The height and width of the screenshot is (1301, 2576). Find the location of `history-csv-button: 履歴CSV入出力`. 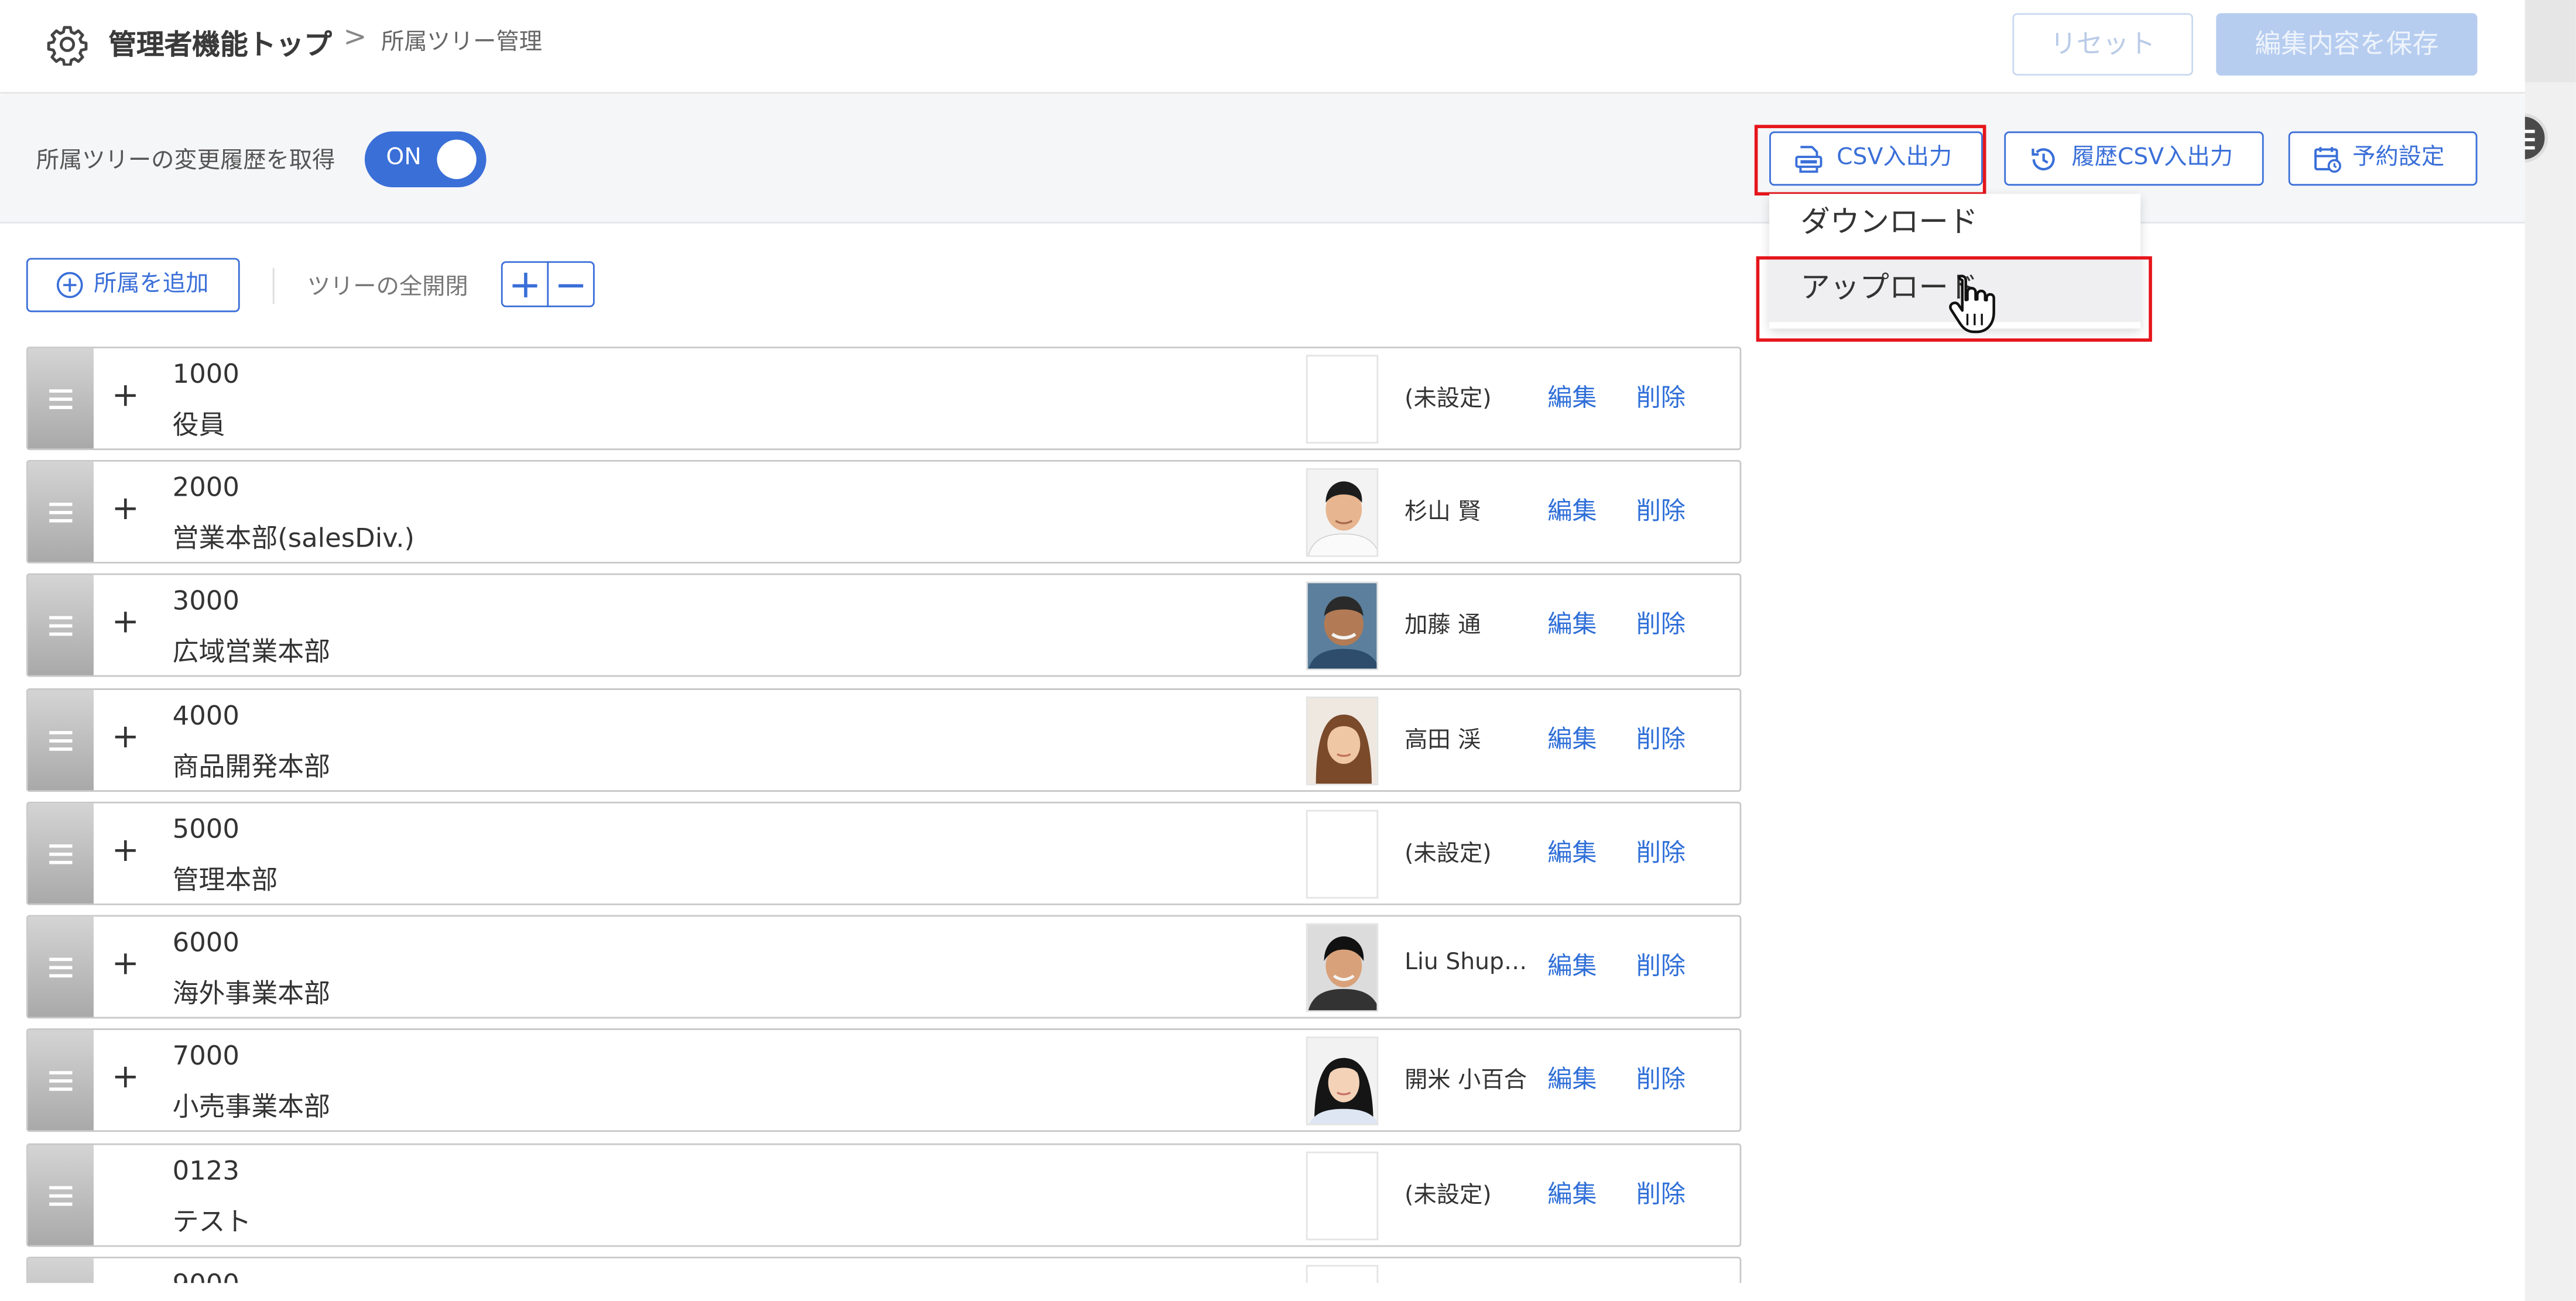

history-csv-button: 履歴CSV入出力 is located at coordinates (2134, 158).